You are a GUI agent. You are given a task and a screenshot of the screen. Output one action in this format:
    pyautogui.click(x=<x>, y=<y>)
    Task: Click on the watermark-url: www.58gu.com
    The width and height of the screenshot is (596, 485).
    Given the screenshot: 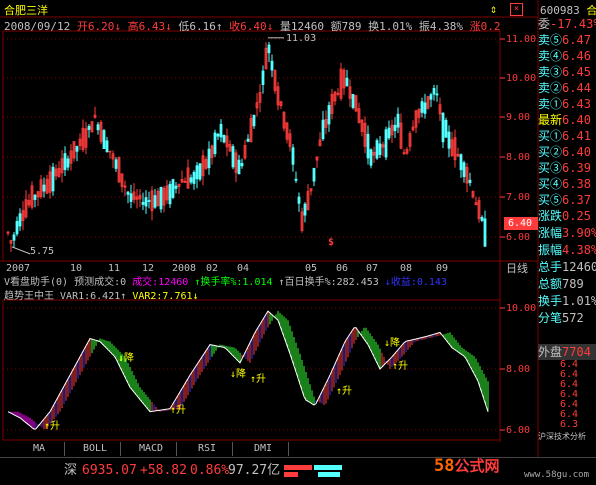 What is the action you would take?
    pyautogui.click(x=557, y=475)
    